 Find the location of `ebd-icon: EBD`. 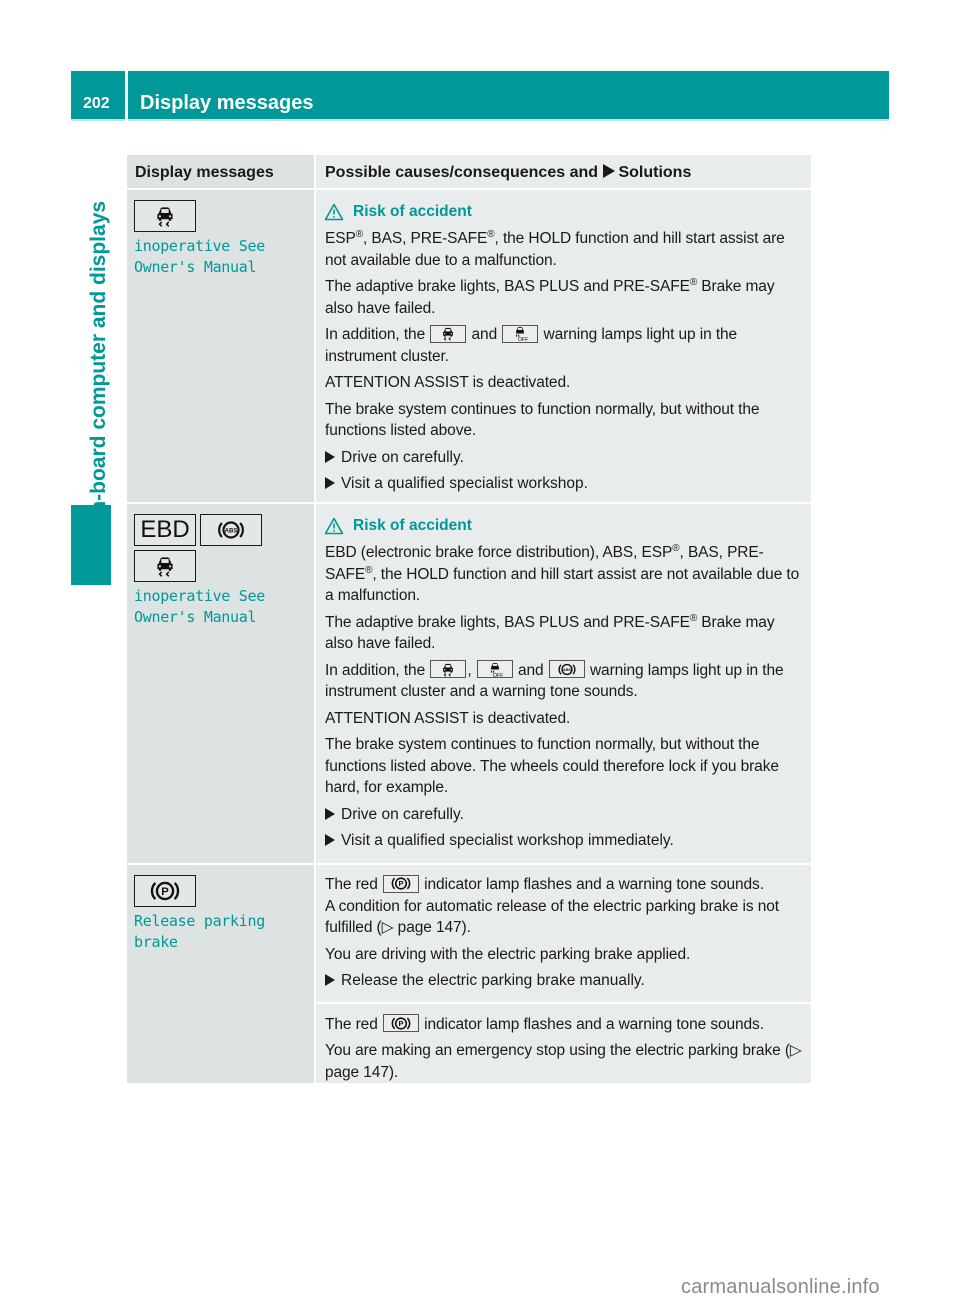

ebd-icon: EBD is located at coordinates (165, 530).